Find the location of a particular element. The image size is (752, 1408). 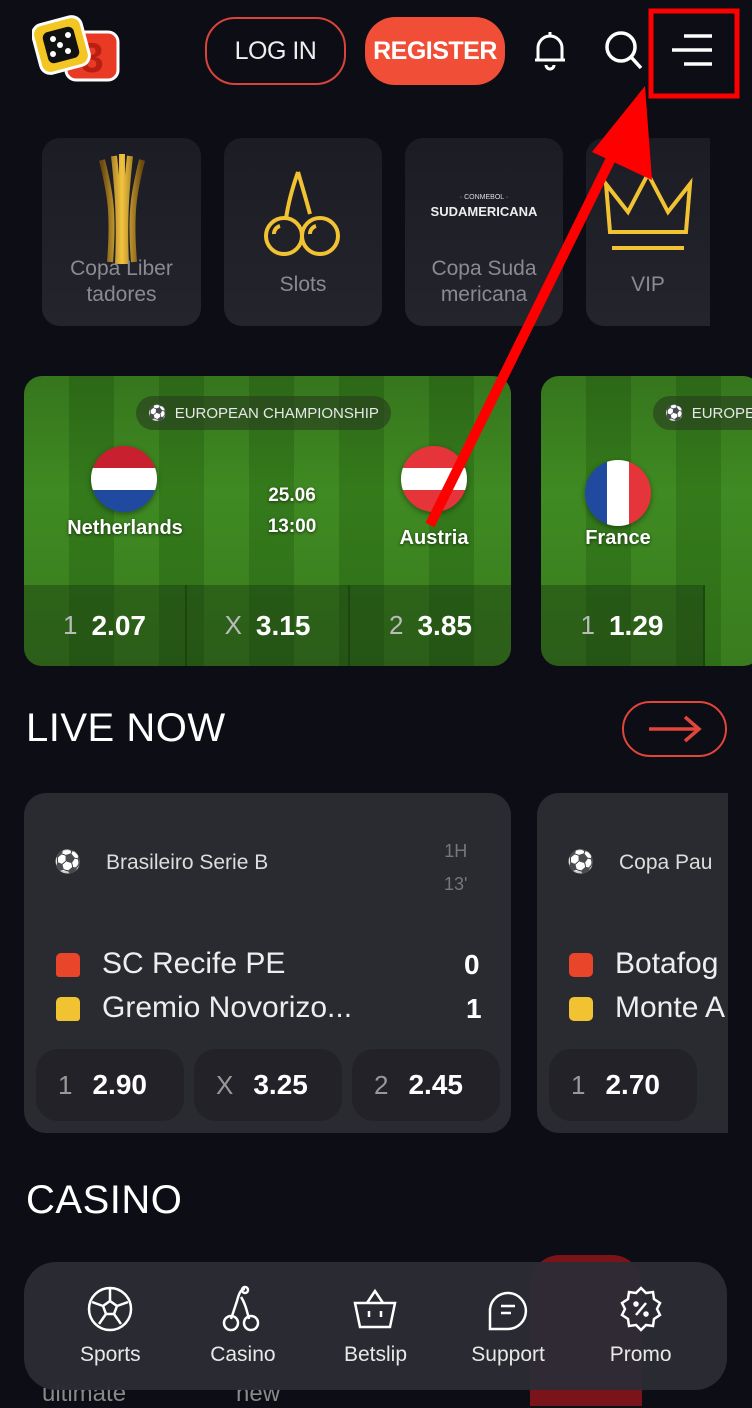

annotation-highlight-box is located at coordinates (694, 53).